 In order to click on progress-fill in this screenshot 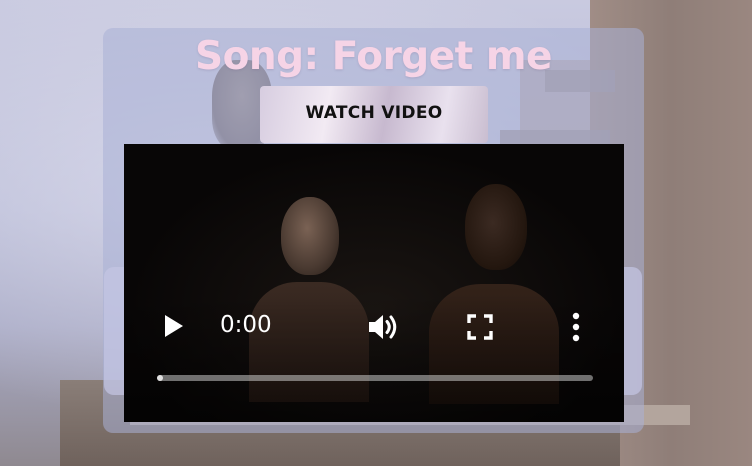, I will do `click(160, 378)`.